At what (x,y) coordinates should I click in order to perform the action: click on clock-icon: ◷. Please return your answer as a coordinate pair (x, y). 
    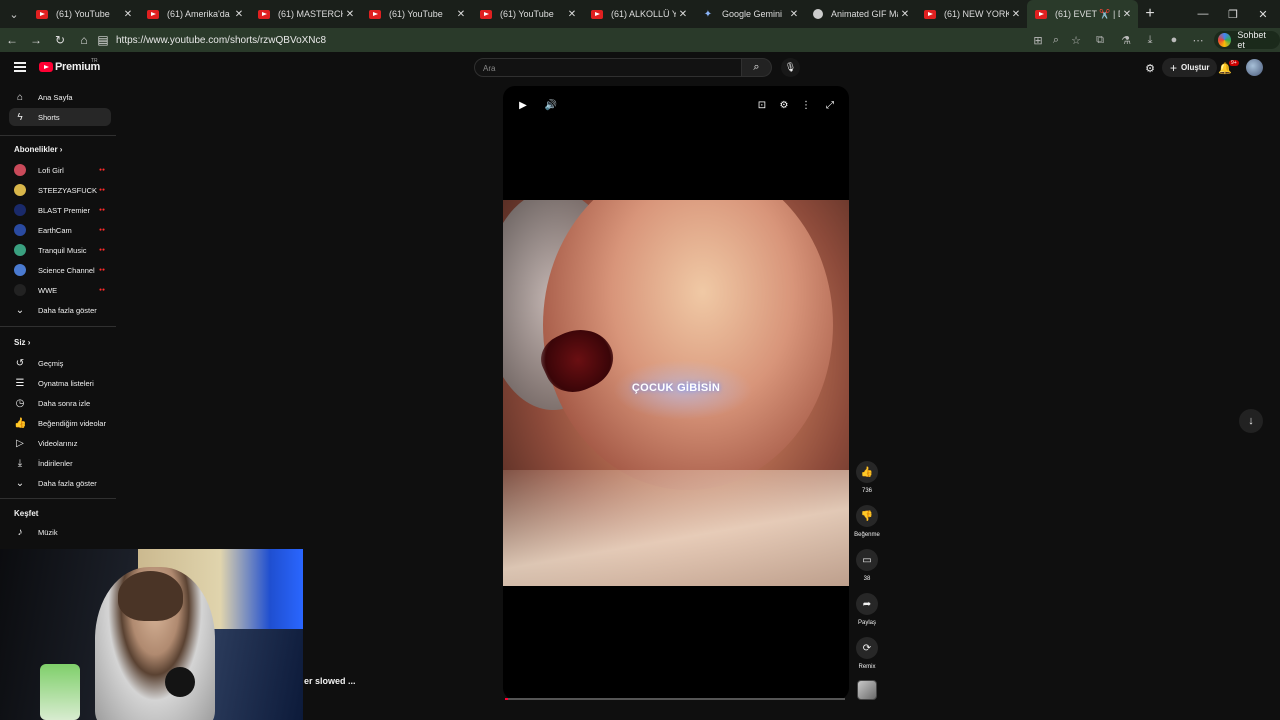
    Looking at the image, I should click on (20, 403).